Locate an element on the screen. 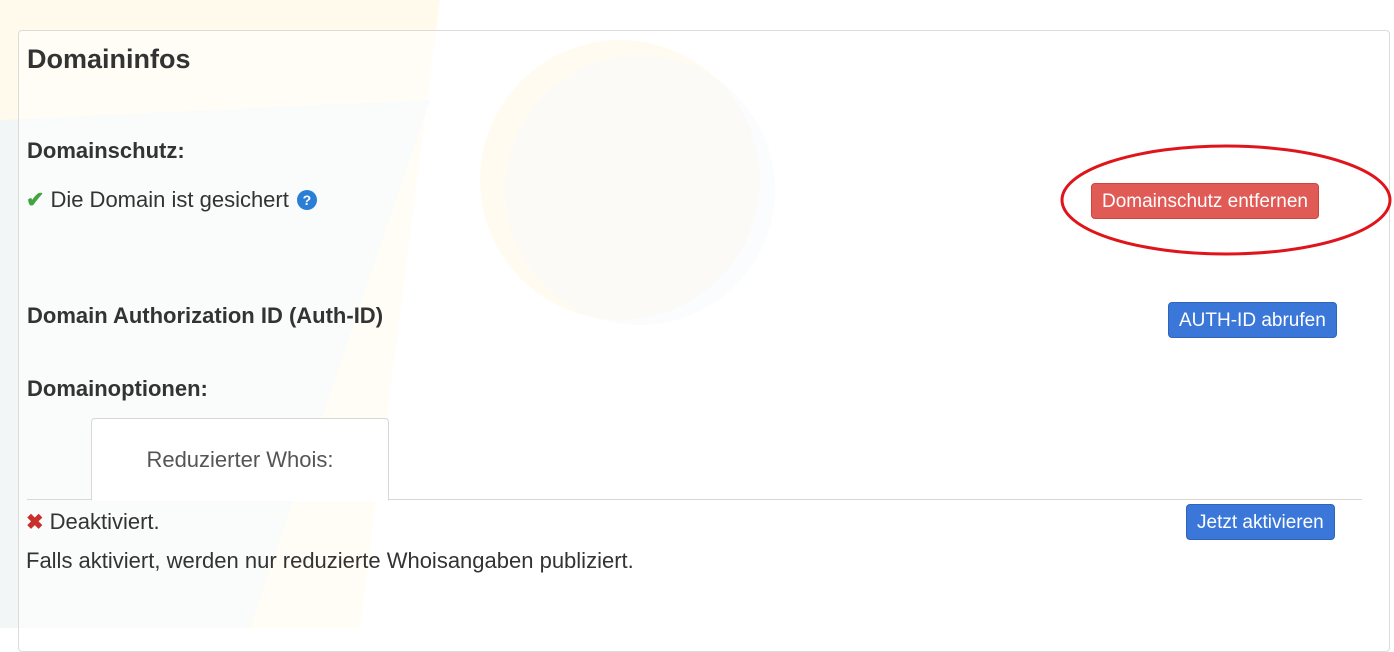 This screenshot has height=652, width=1394. domain-options-tabs: Reduzierter Whois: is located at coordinates (694, 459).